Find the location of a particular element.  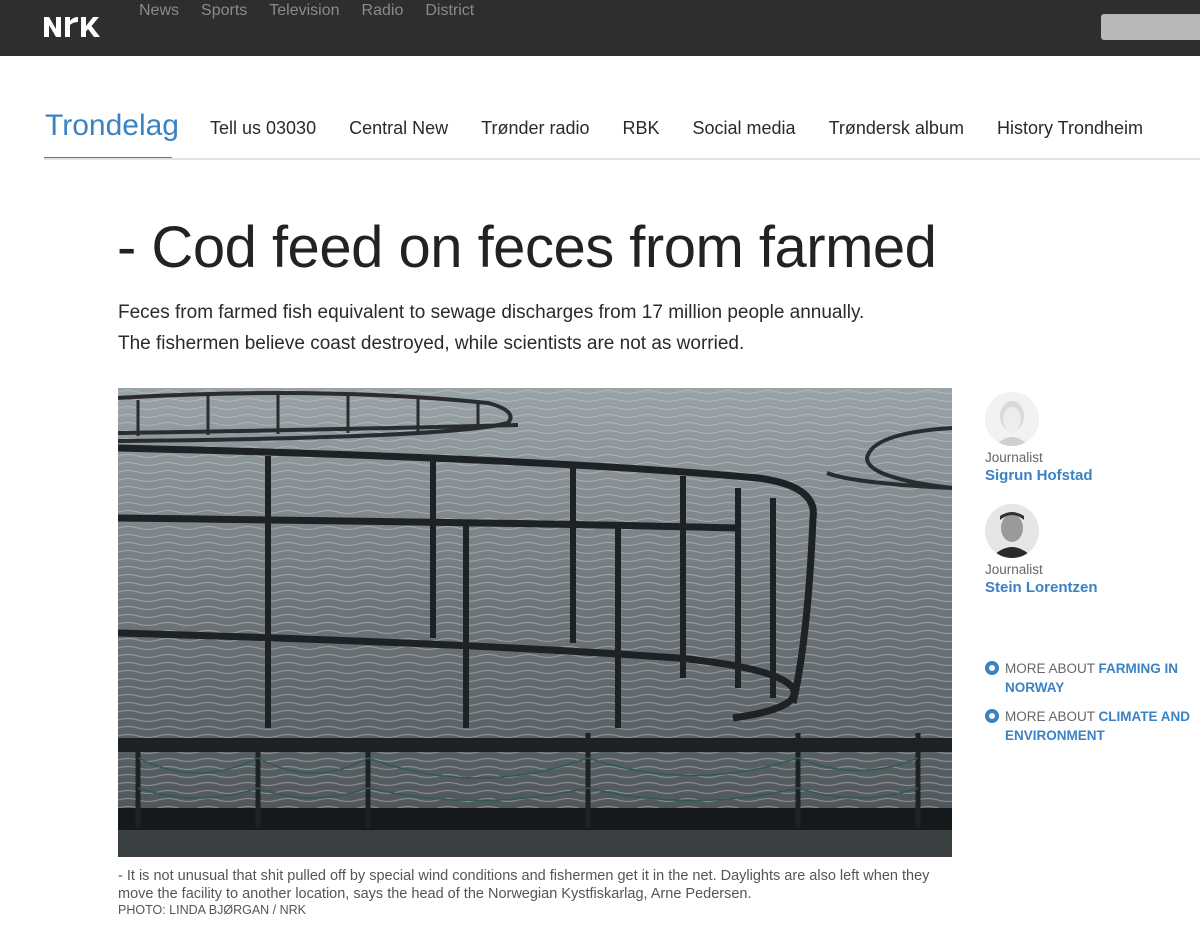

more-about-item: MORE ABOUT FARMING IN NORWAY is located at coordinates (1090, 678).